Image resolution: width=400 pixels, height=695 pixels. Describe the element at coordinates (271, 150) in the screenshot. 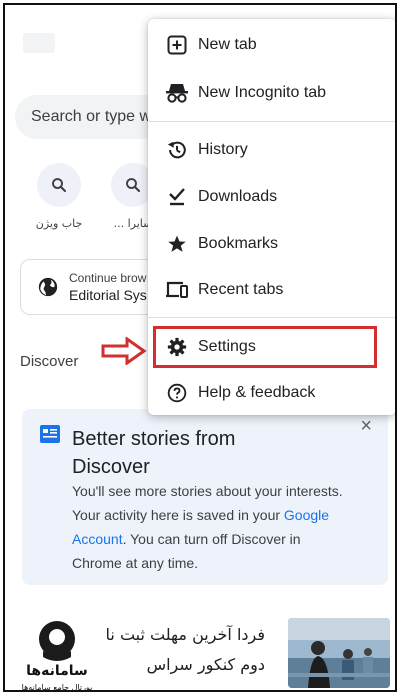

I see `menu-item-history: History` at that location.